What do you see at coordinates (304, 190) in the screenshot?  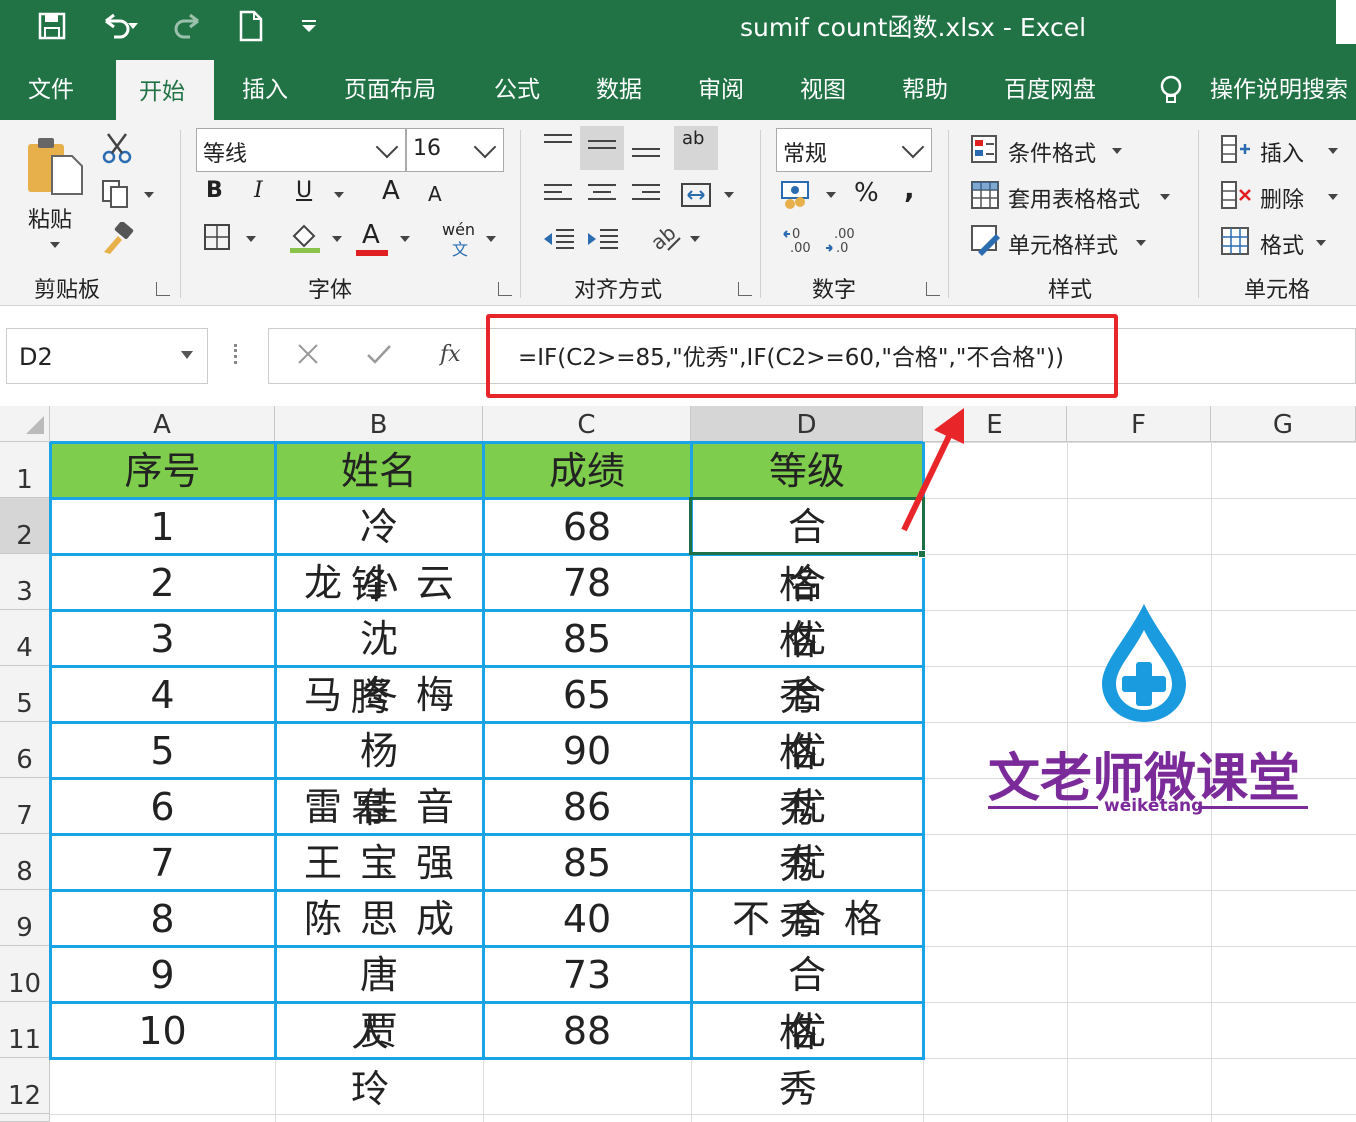 I see `underline-button: U` at bounding box center [304, 190].